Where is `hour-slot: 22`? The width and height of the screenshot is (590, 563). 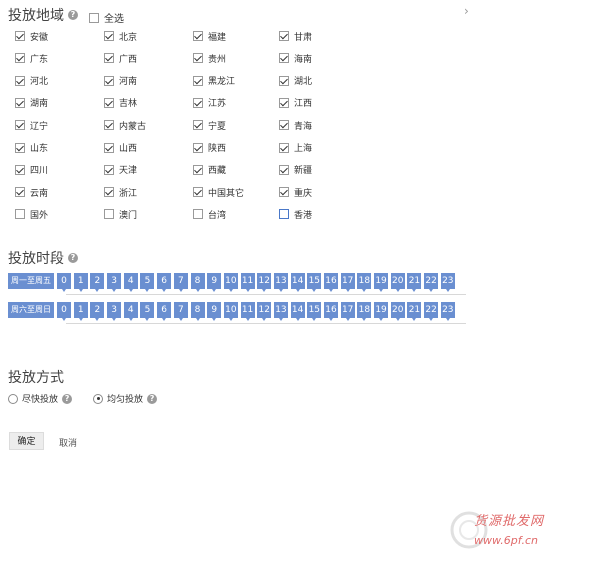 hour-slot: 22 is located at coordinates (431, 282).